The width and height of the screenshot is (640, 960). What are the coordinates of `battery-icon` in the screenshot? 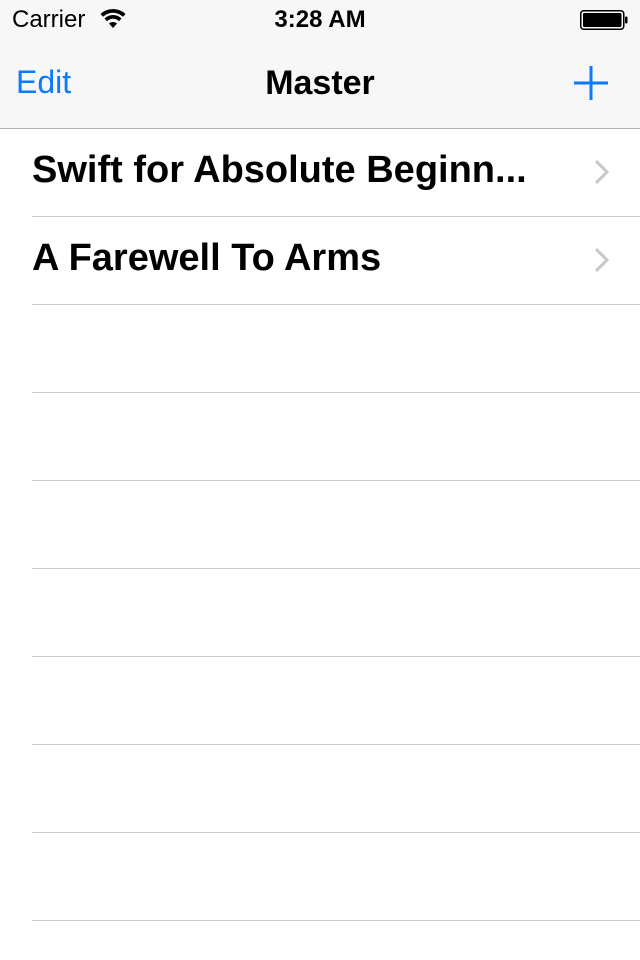 It's located at (604, 20).